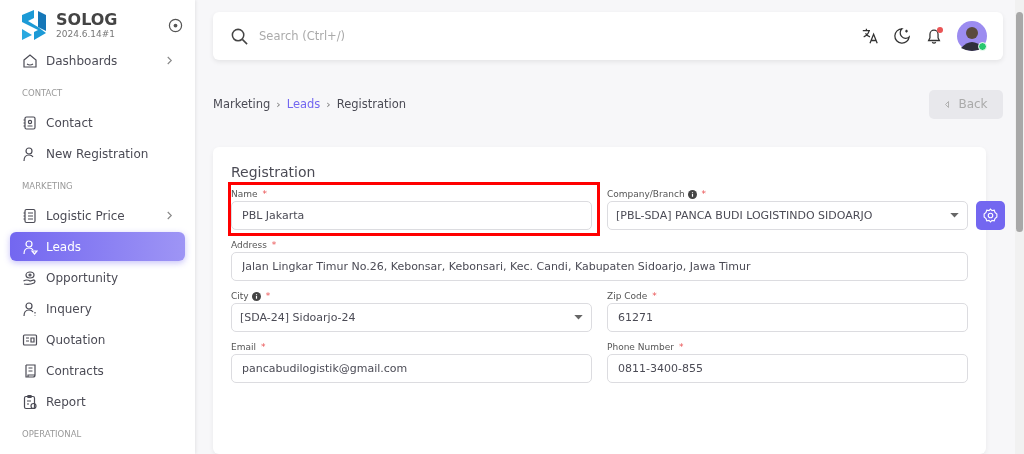 This screenshot has height=454, width=1024. I want to click on list-icon, so click(30, 215).